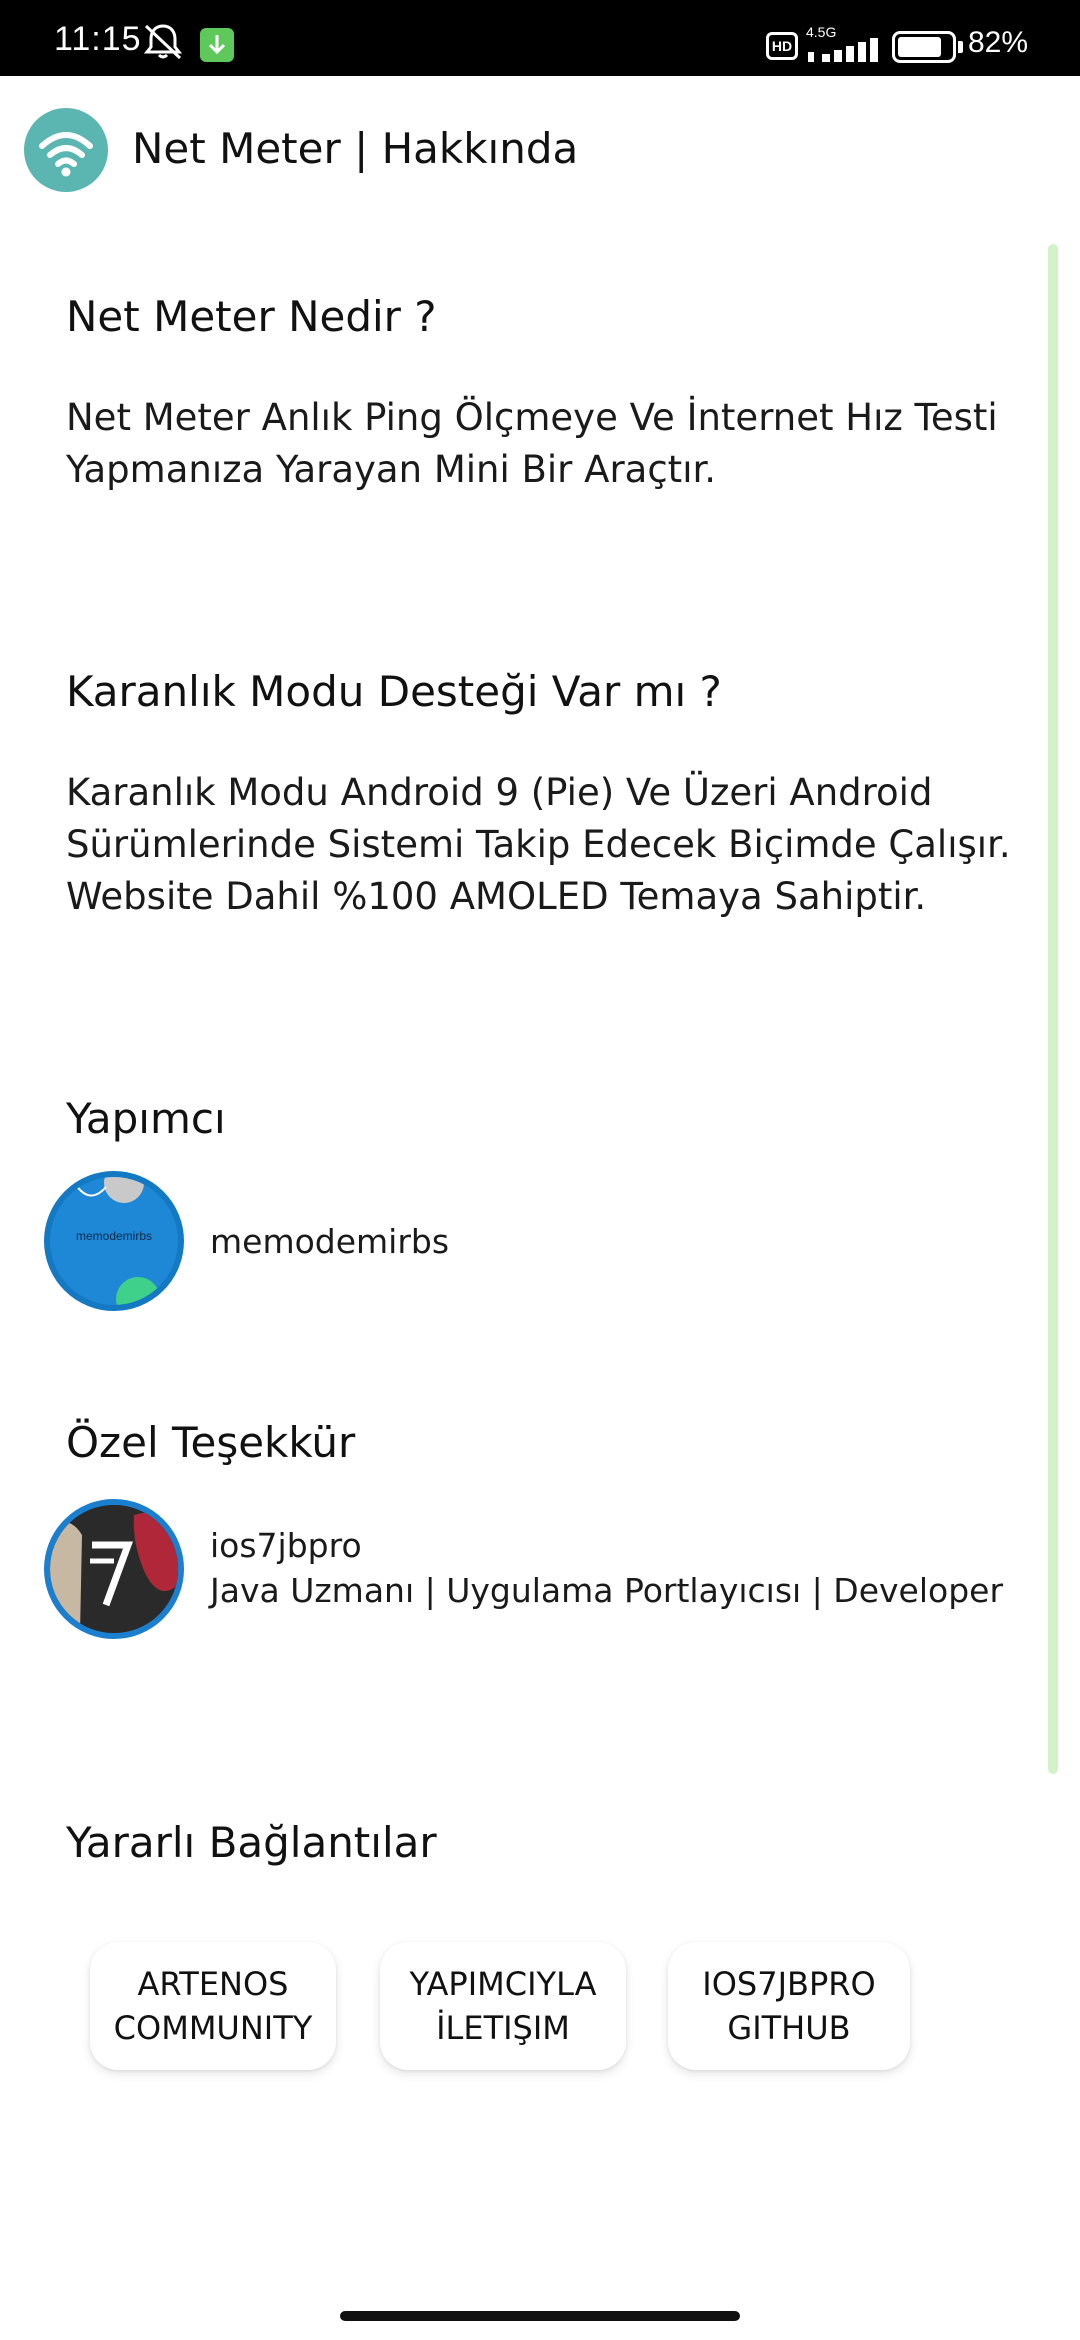 This screenshot has height=2340, width=1080. What do you see at coordinates (1053, 1009) in the screenshot?
I see `scrollbar` at bounding box center [1053, 1009].